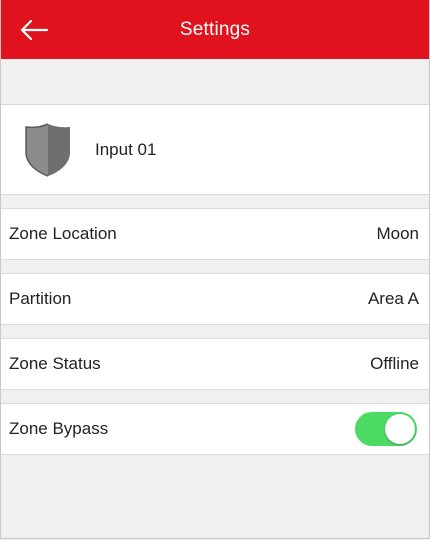  I want to click on partition-row: Partition Area A, so click(215, 299).